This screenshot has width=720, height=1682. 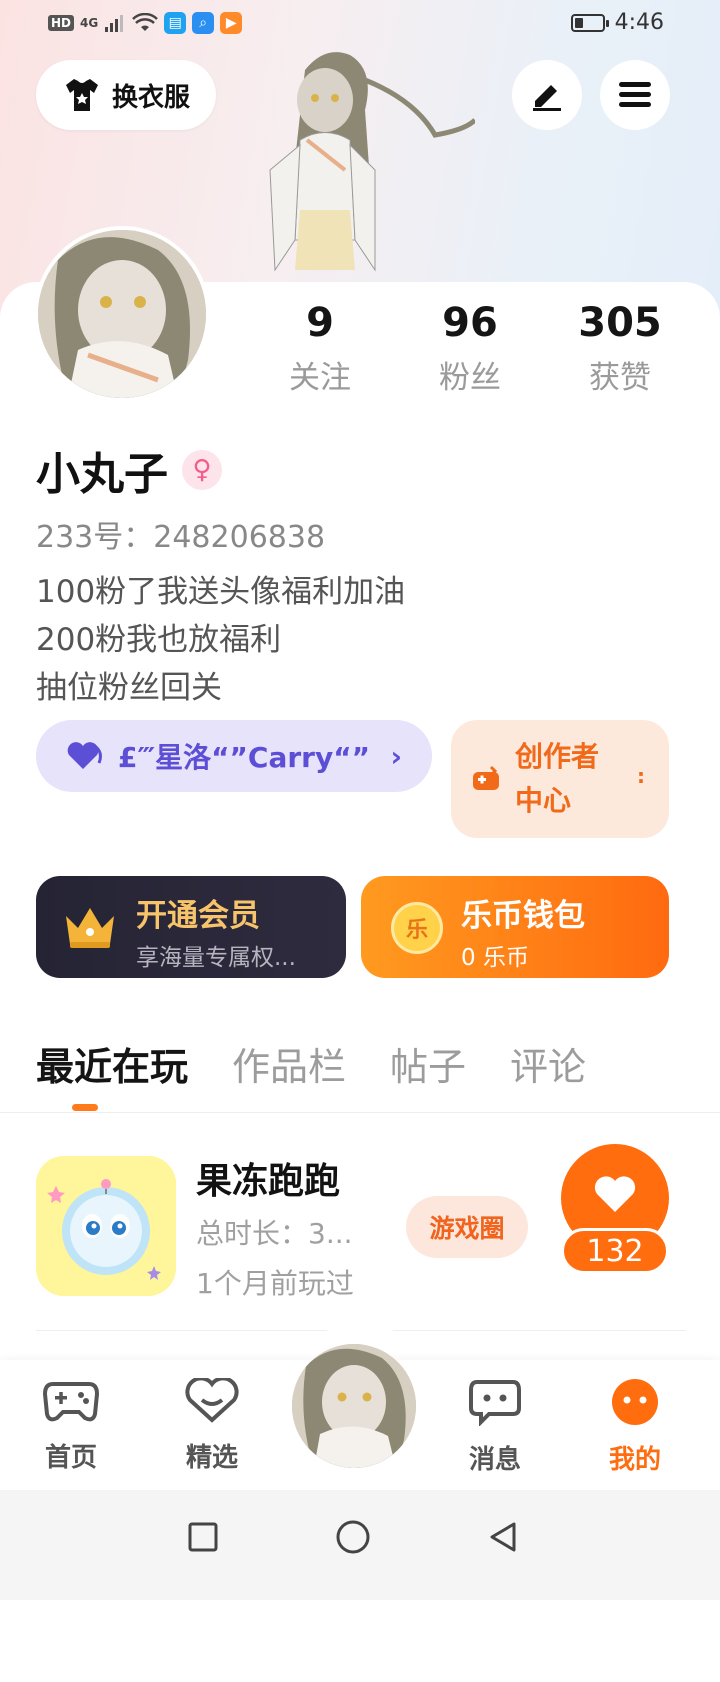 I want to click on bio-line: 100粉了我送头像福利加油, so click(x=221, y=592).